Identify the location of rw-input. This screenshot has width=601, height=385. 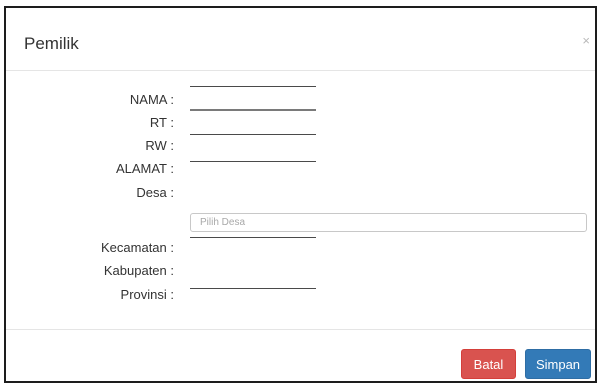
(253, 161).